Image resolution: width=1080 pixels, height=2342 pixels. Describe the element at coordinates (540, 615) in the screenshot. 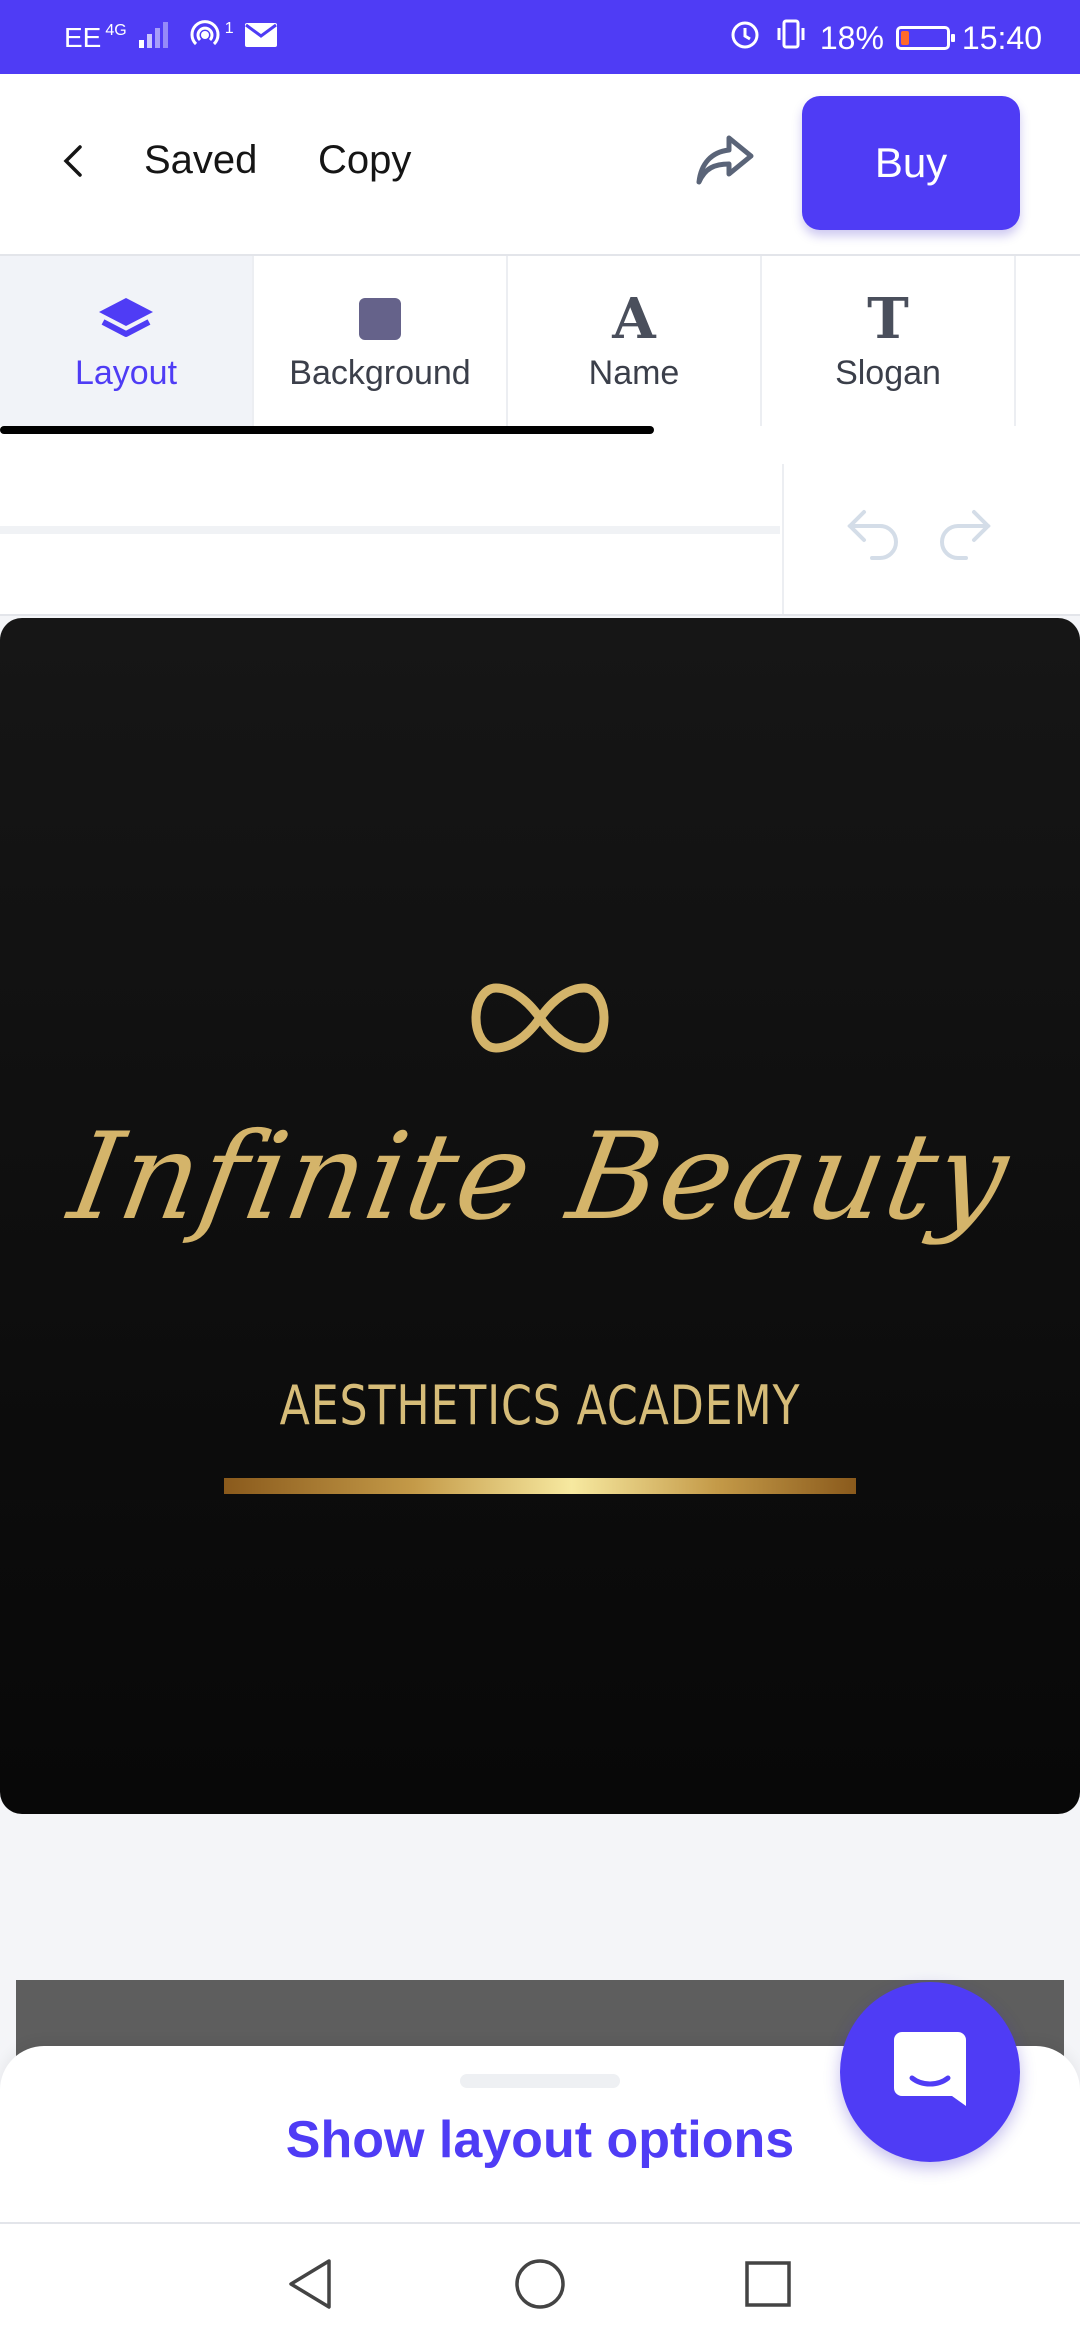

I see `divider` at that location.